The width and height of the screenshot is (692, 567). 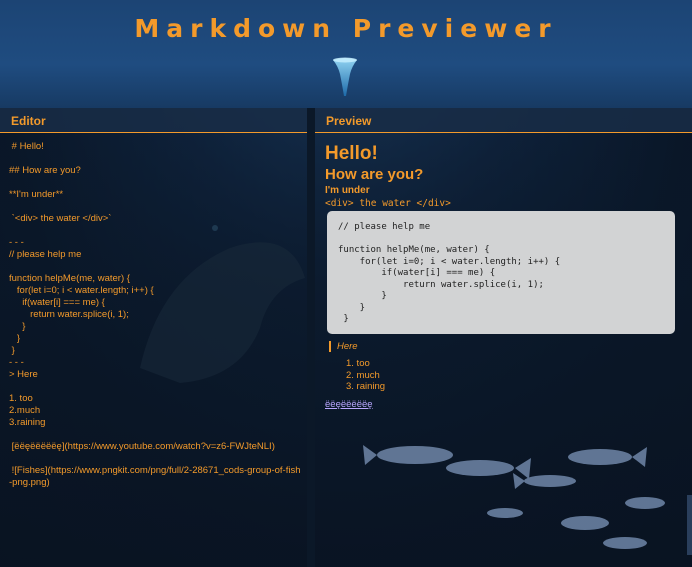 What do you see at coordinates (343, 346) in the screenshot?
I see `preview-blockquote: Here` at bounding box center [343, 346].